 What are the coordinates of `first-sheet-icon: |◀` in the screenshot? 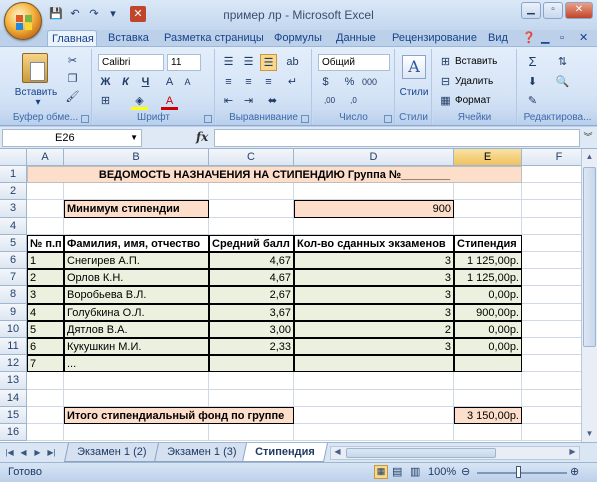 It's located at (9, 452).